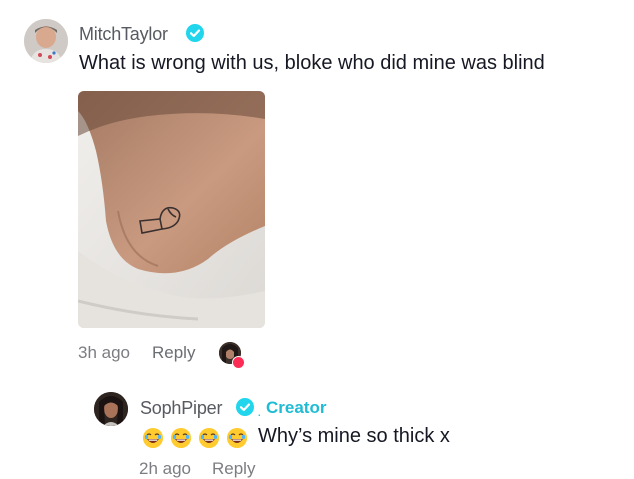 This screenshot has width=634, height=479. I want to click on reply-username: SophPiper, so click(181, 408).